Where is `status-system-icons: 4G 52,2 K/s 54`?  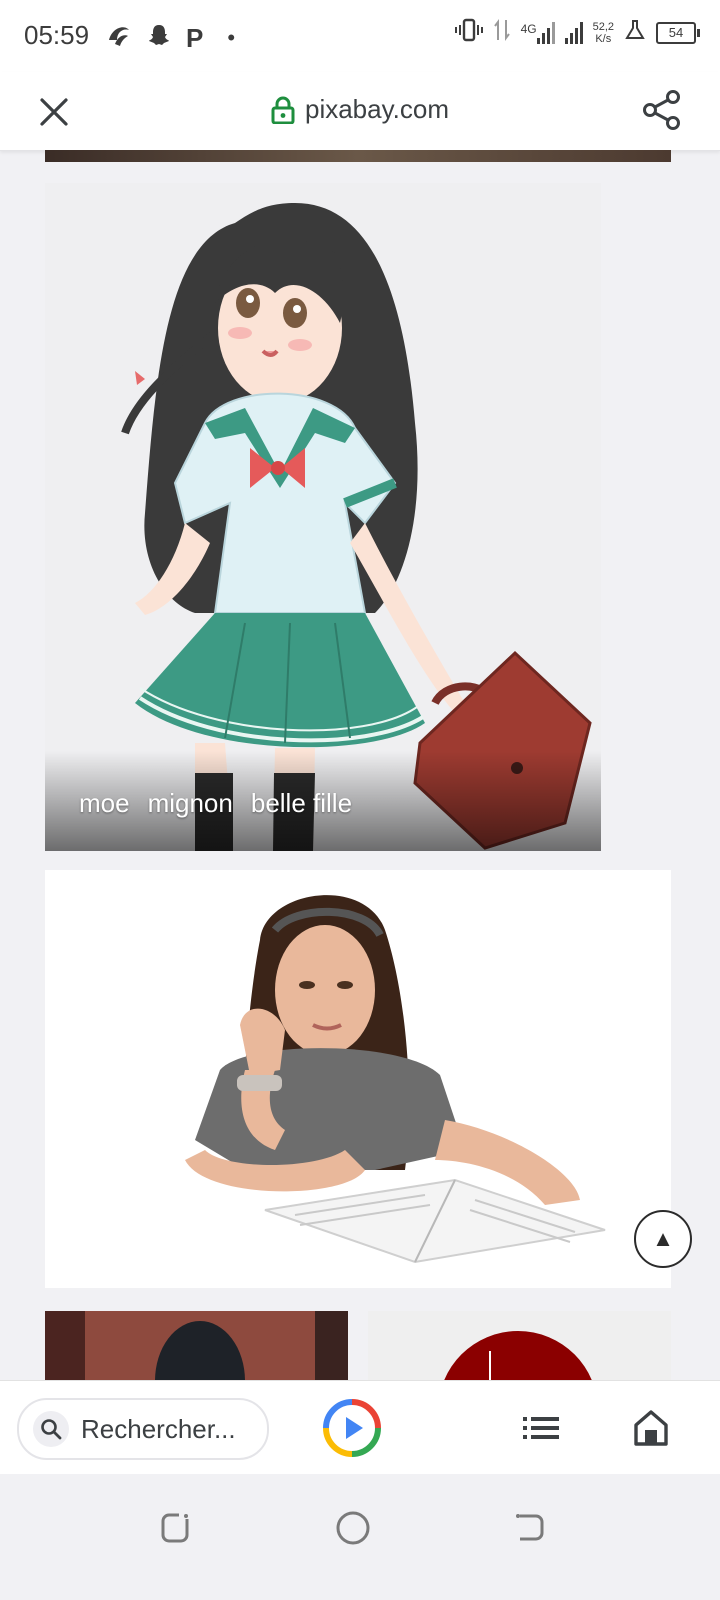
status-system-icons: 4G 52,2 K/s 54 is located at coordinates (577, 32).